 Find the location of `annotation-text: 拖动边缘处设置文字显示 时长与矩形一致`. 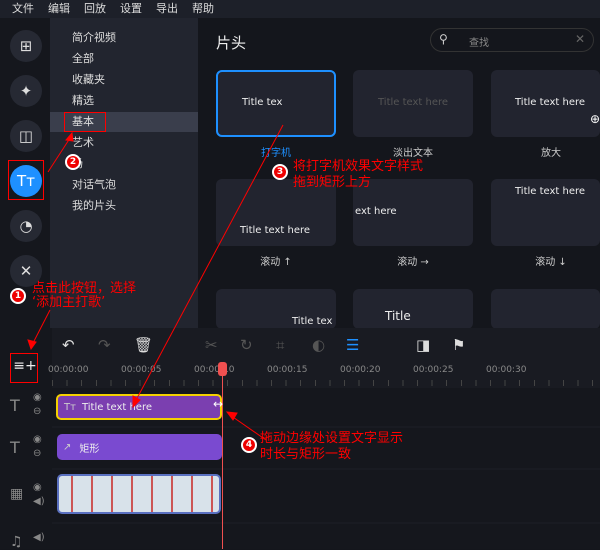

annotation-text: 拖动边缘处设置文字显示 时长与矩形一致 is located at coordinates (332, 446).